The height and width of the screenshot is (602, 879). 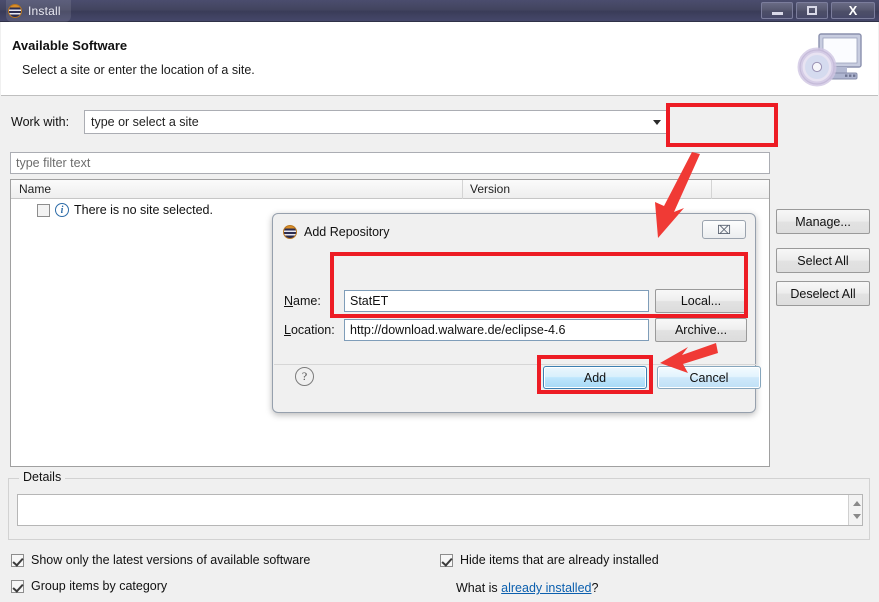 What do you see at coordinates (43, 210) in the screenshot?
I see `row-checkbox` at bounding box center [43, 210].